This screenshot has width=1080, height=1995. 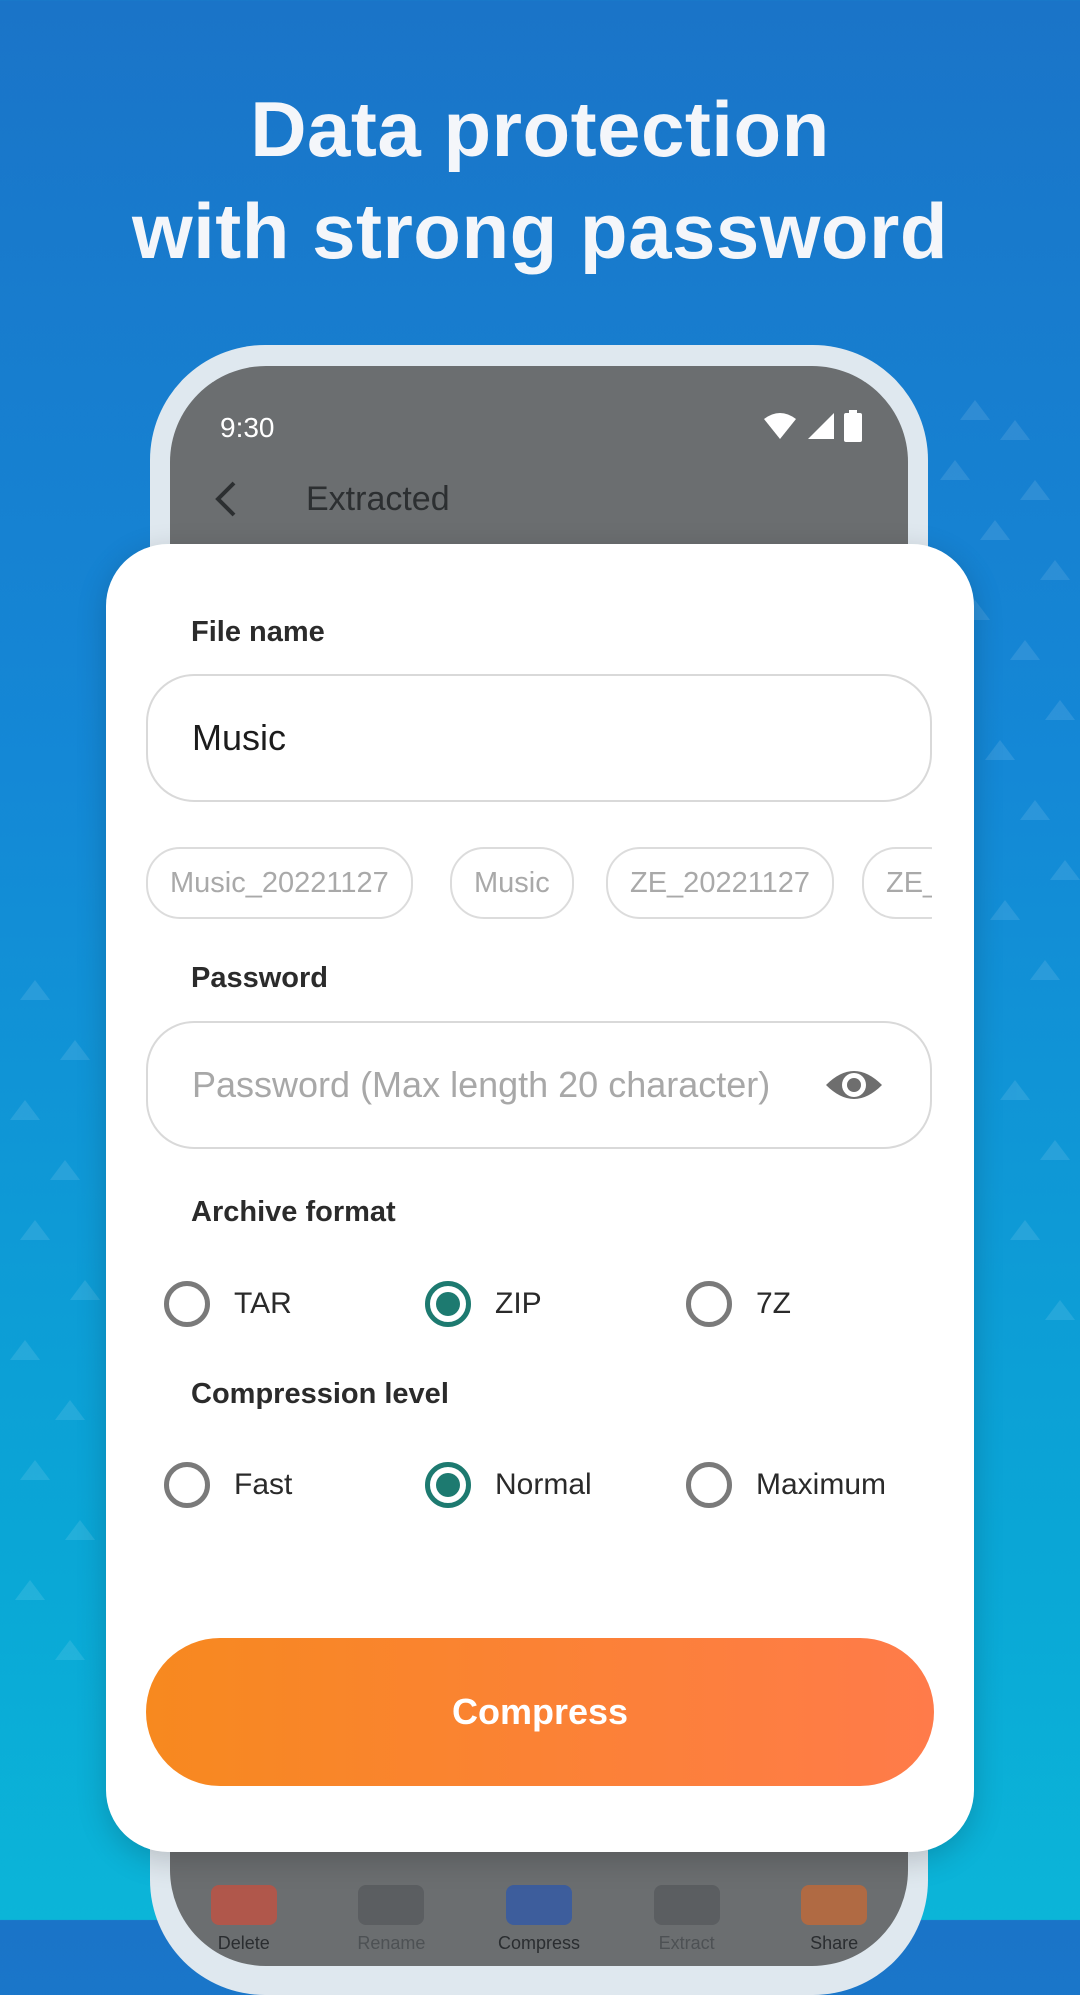 I want to click on suggestion-chip: Music_20221127, so click(x=279, y=883).